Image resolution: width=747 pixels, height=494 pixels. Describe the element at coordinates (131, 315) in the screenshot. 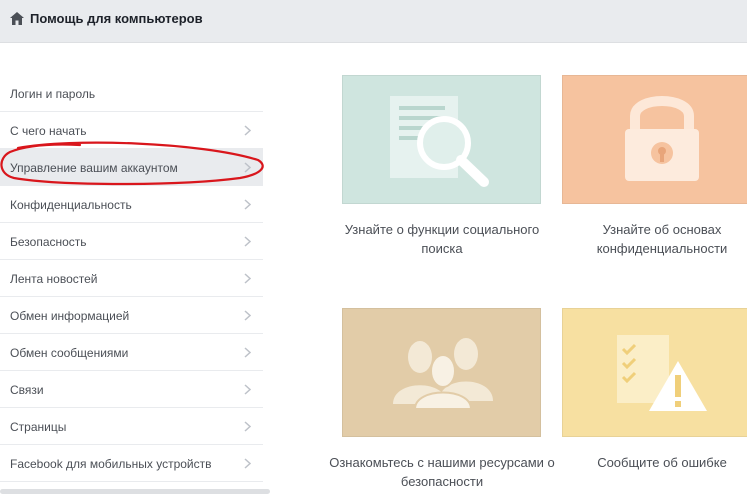

I see `sidebar-item-sharing: Обмен информацией` at that location.